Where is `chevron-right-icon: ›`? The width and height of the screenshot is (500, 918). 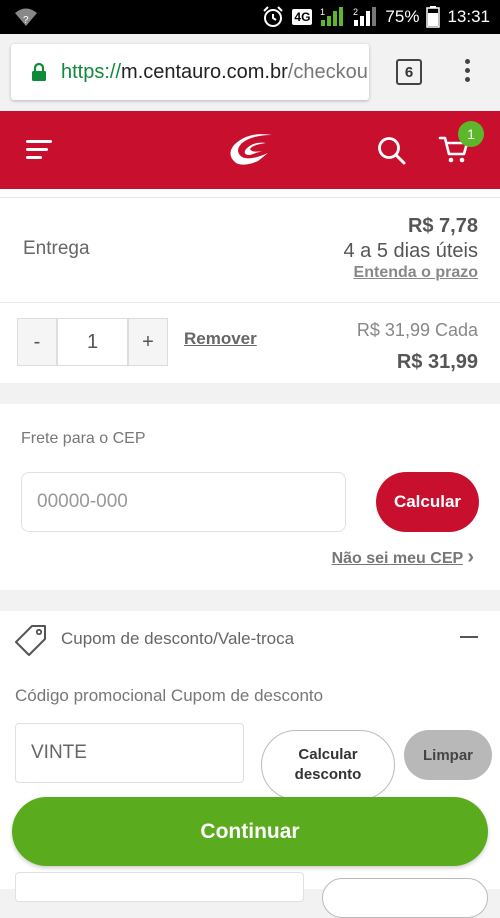
chevron-right-icon: › is located at coordinates (470, 557).